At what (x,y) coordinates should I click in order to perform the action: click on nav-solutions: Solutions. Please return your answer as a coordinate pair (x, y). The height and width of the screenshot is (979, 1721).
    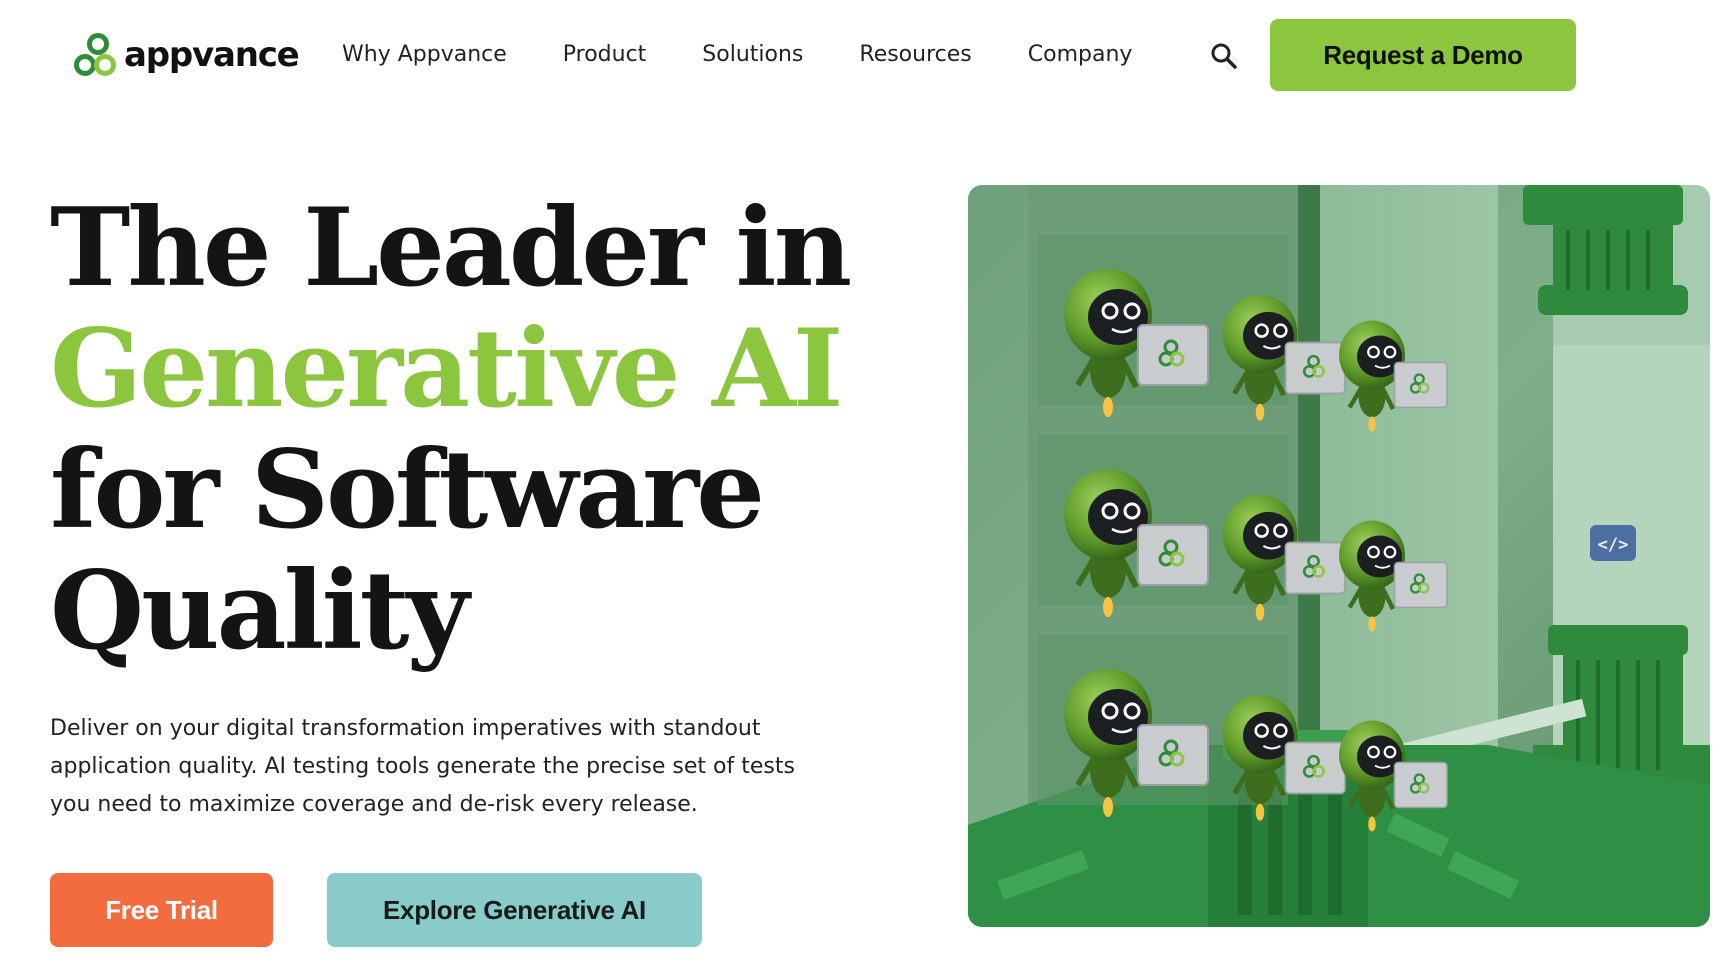
    Looking at the image, I should click on (752, 55).